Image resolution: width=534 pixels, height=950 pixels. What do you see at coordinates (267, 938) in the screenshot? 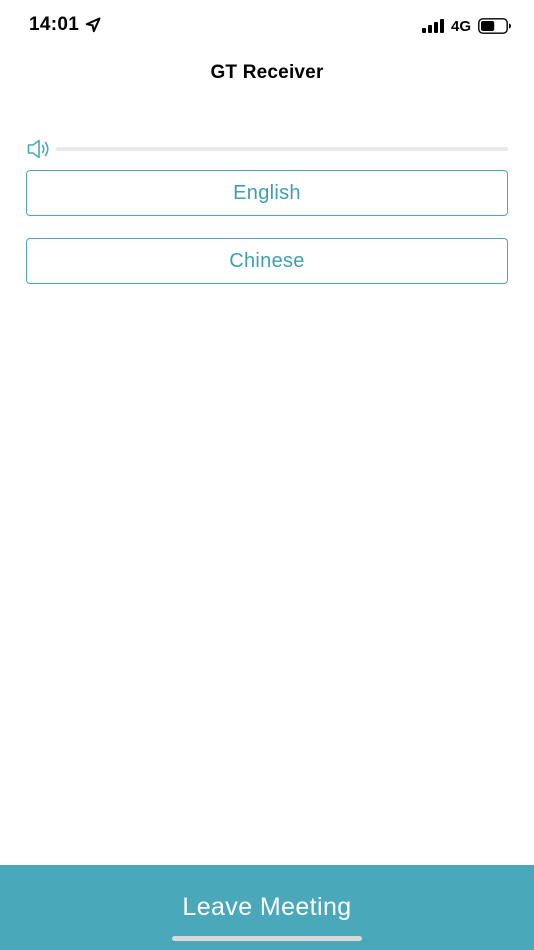
I see `home-indicator` at bounding box center [267, 938].